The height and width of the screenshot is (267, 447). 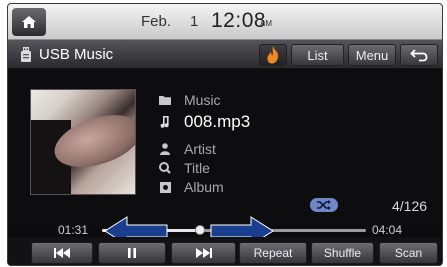 I want to click on progress-bar, so click(x=234, y=230).